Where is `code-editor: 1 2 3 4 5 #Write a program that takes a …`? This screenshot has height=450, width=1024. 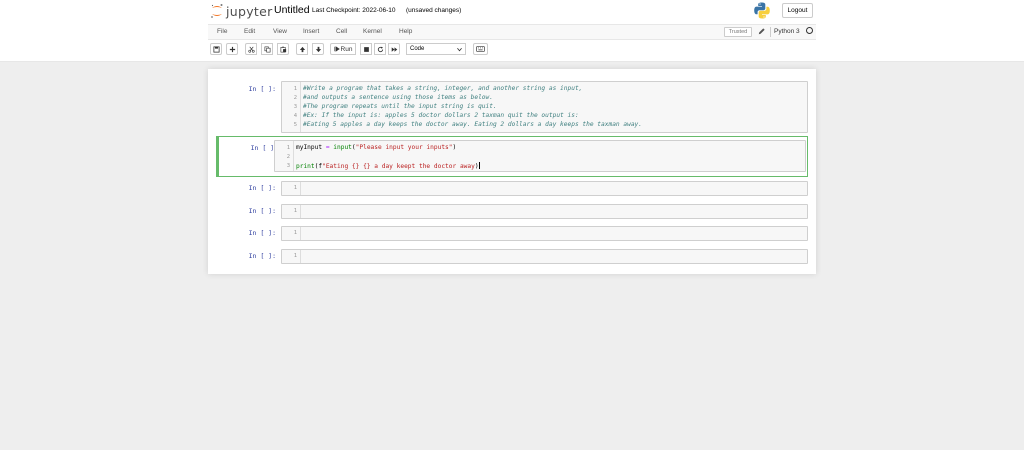
code-editor: 1 2 3 4 5 #Write a program that takes a … is located at coordinates (544, 107).